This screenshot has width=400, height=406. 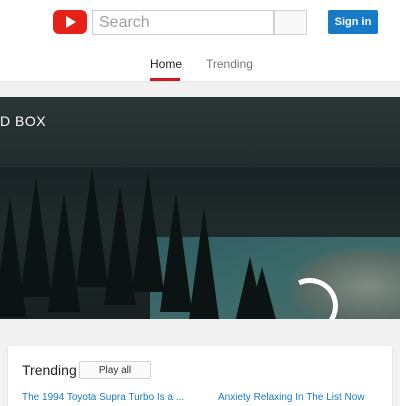 What do you see at coordinates (200, 63) in the screenshot?
I see `tab-bar: Home Trending` at bounding box center [200, 63].